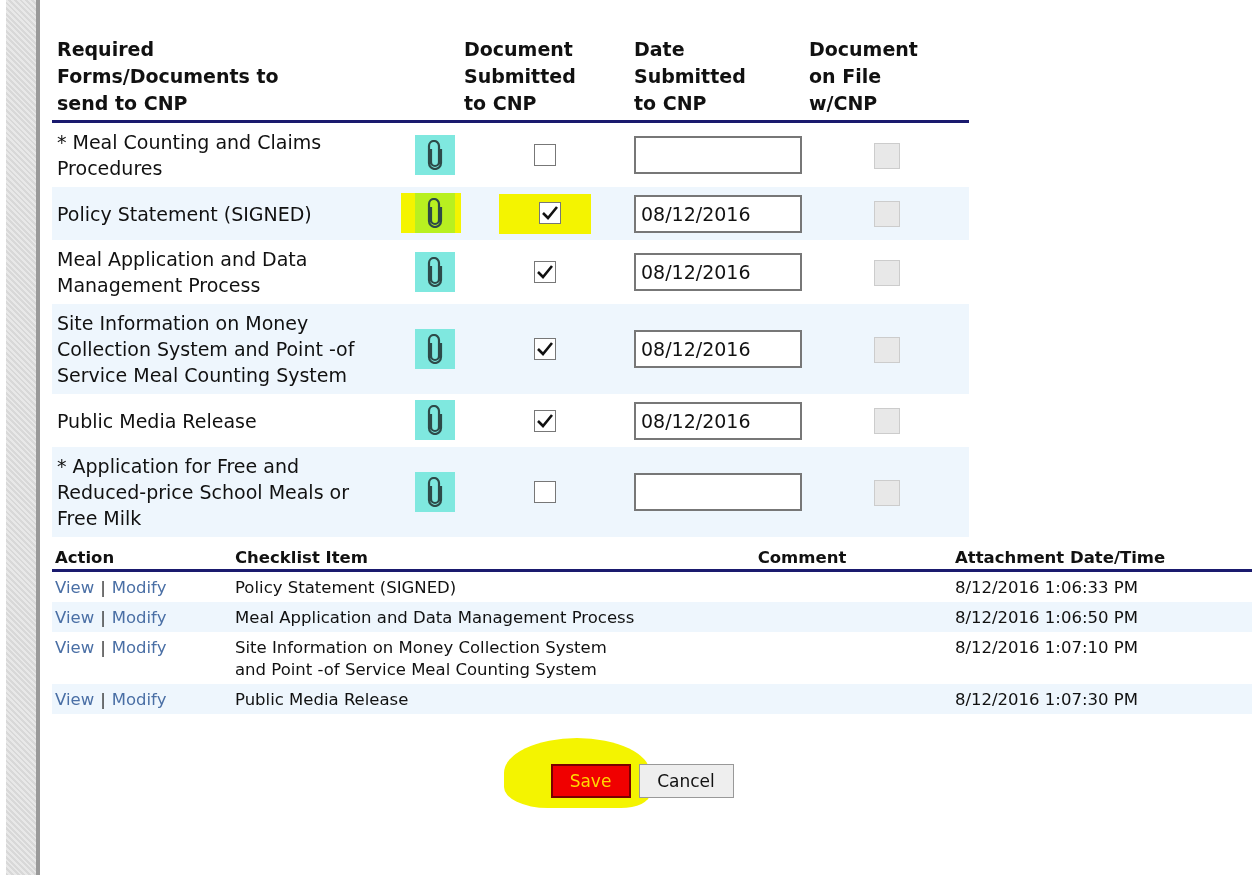  Describe the element at coordinates (686, 781) in the screenshot. I see `cancel-button: Cancel` at that location.